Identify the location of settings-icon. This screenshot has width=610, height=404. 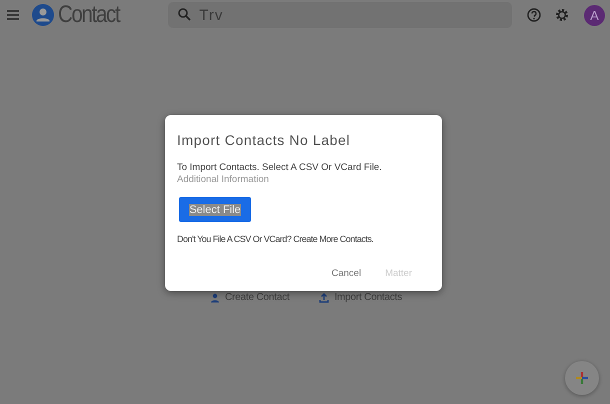
(562, 15).